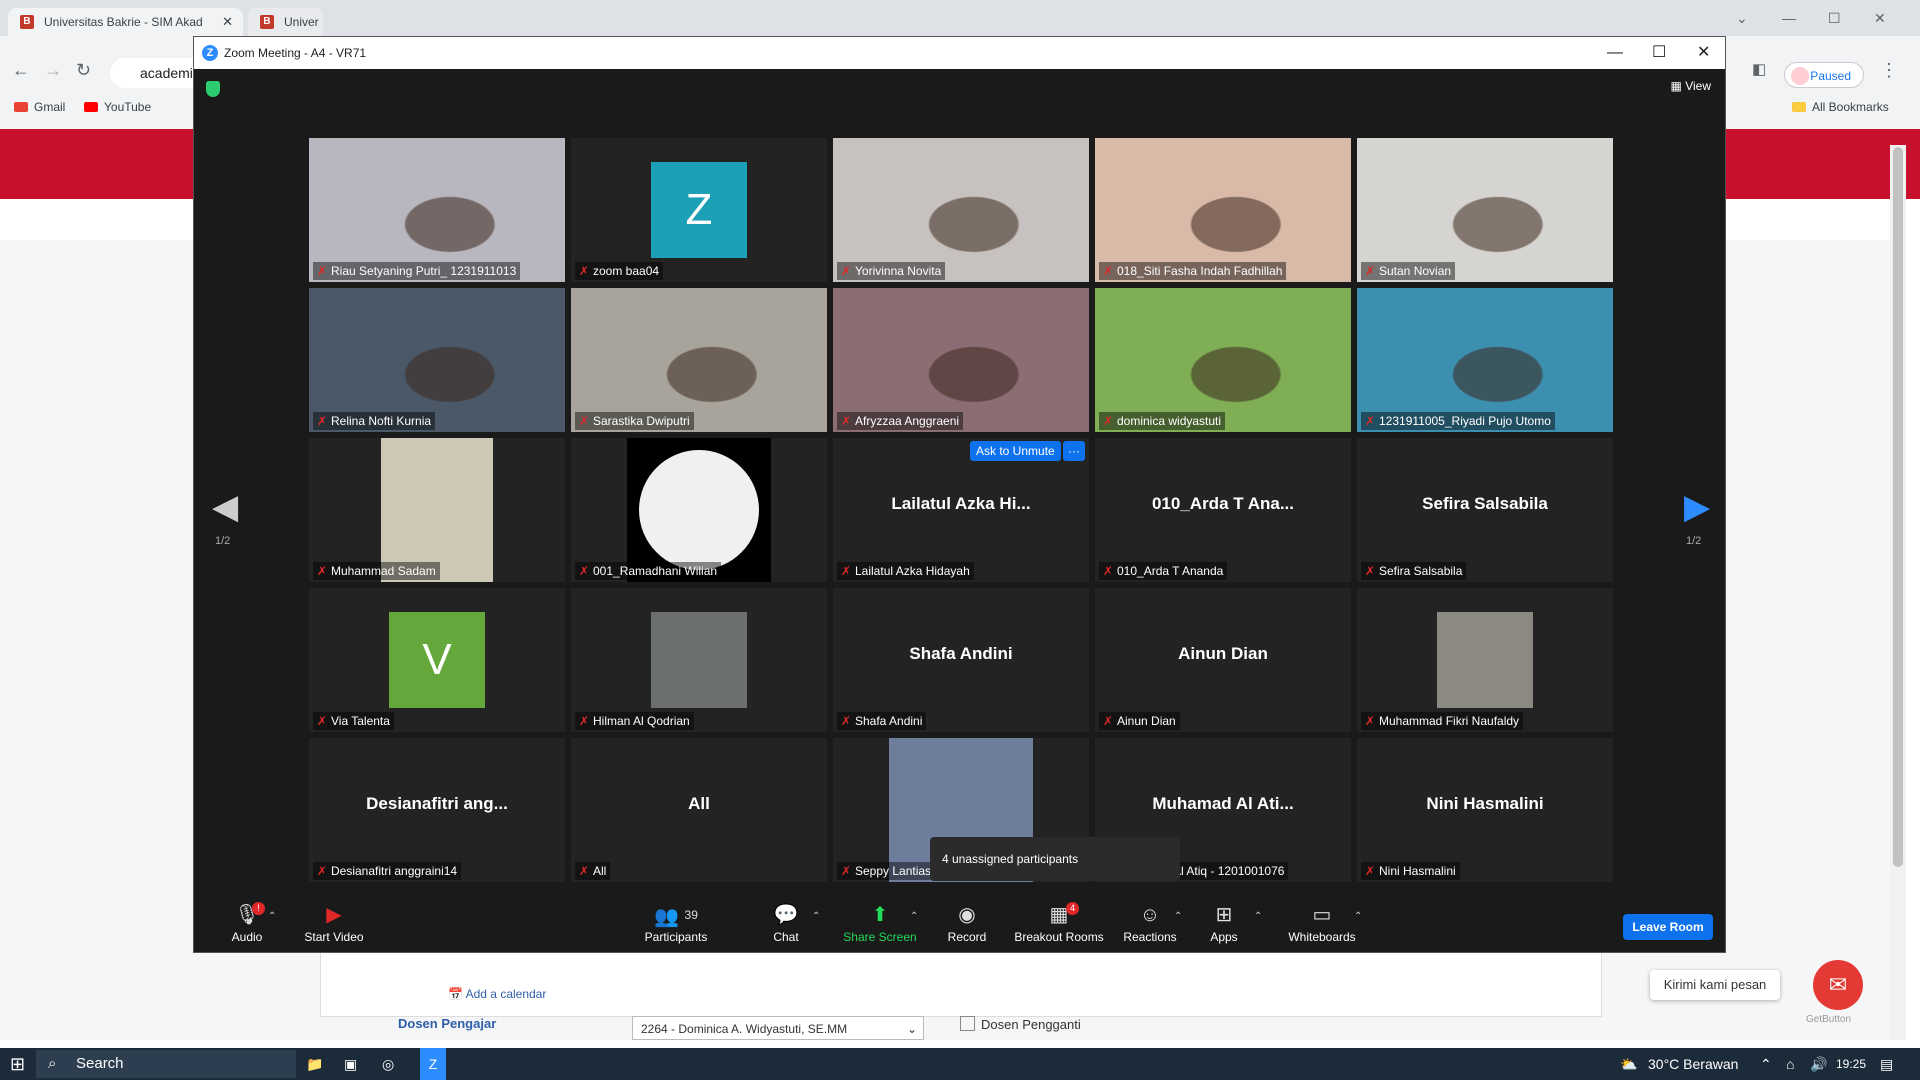 The image size is (1920, 1080). What do you see at coordinates (272, 916) in the screenshot?
I see `audio-caret-icon: ⌃` at bounding box center [272, 916].